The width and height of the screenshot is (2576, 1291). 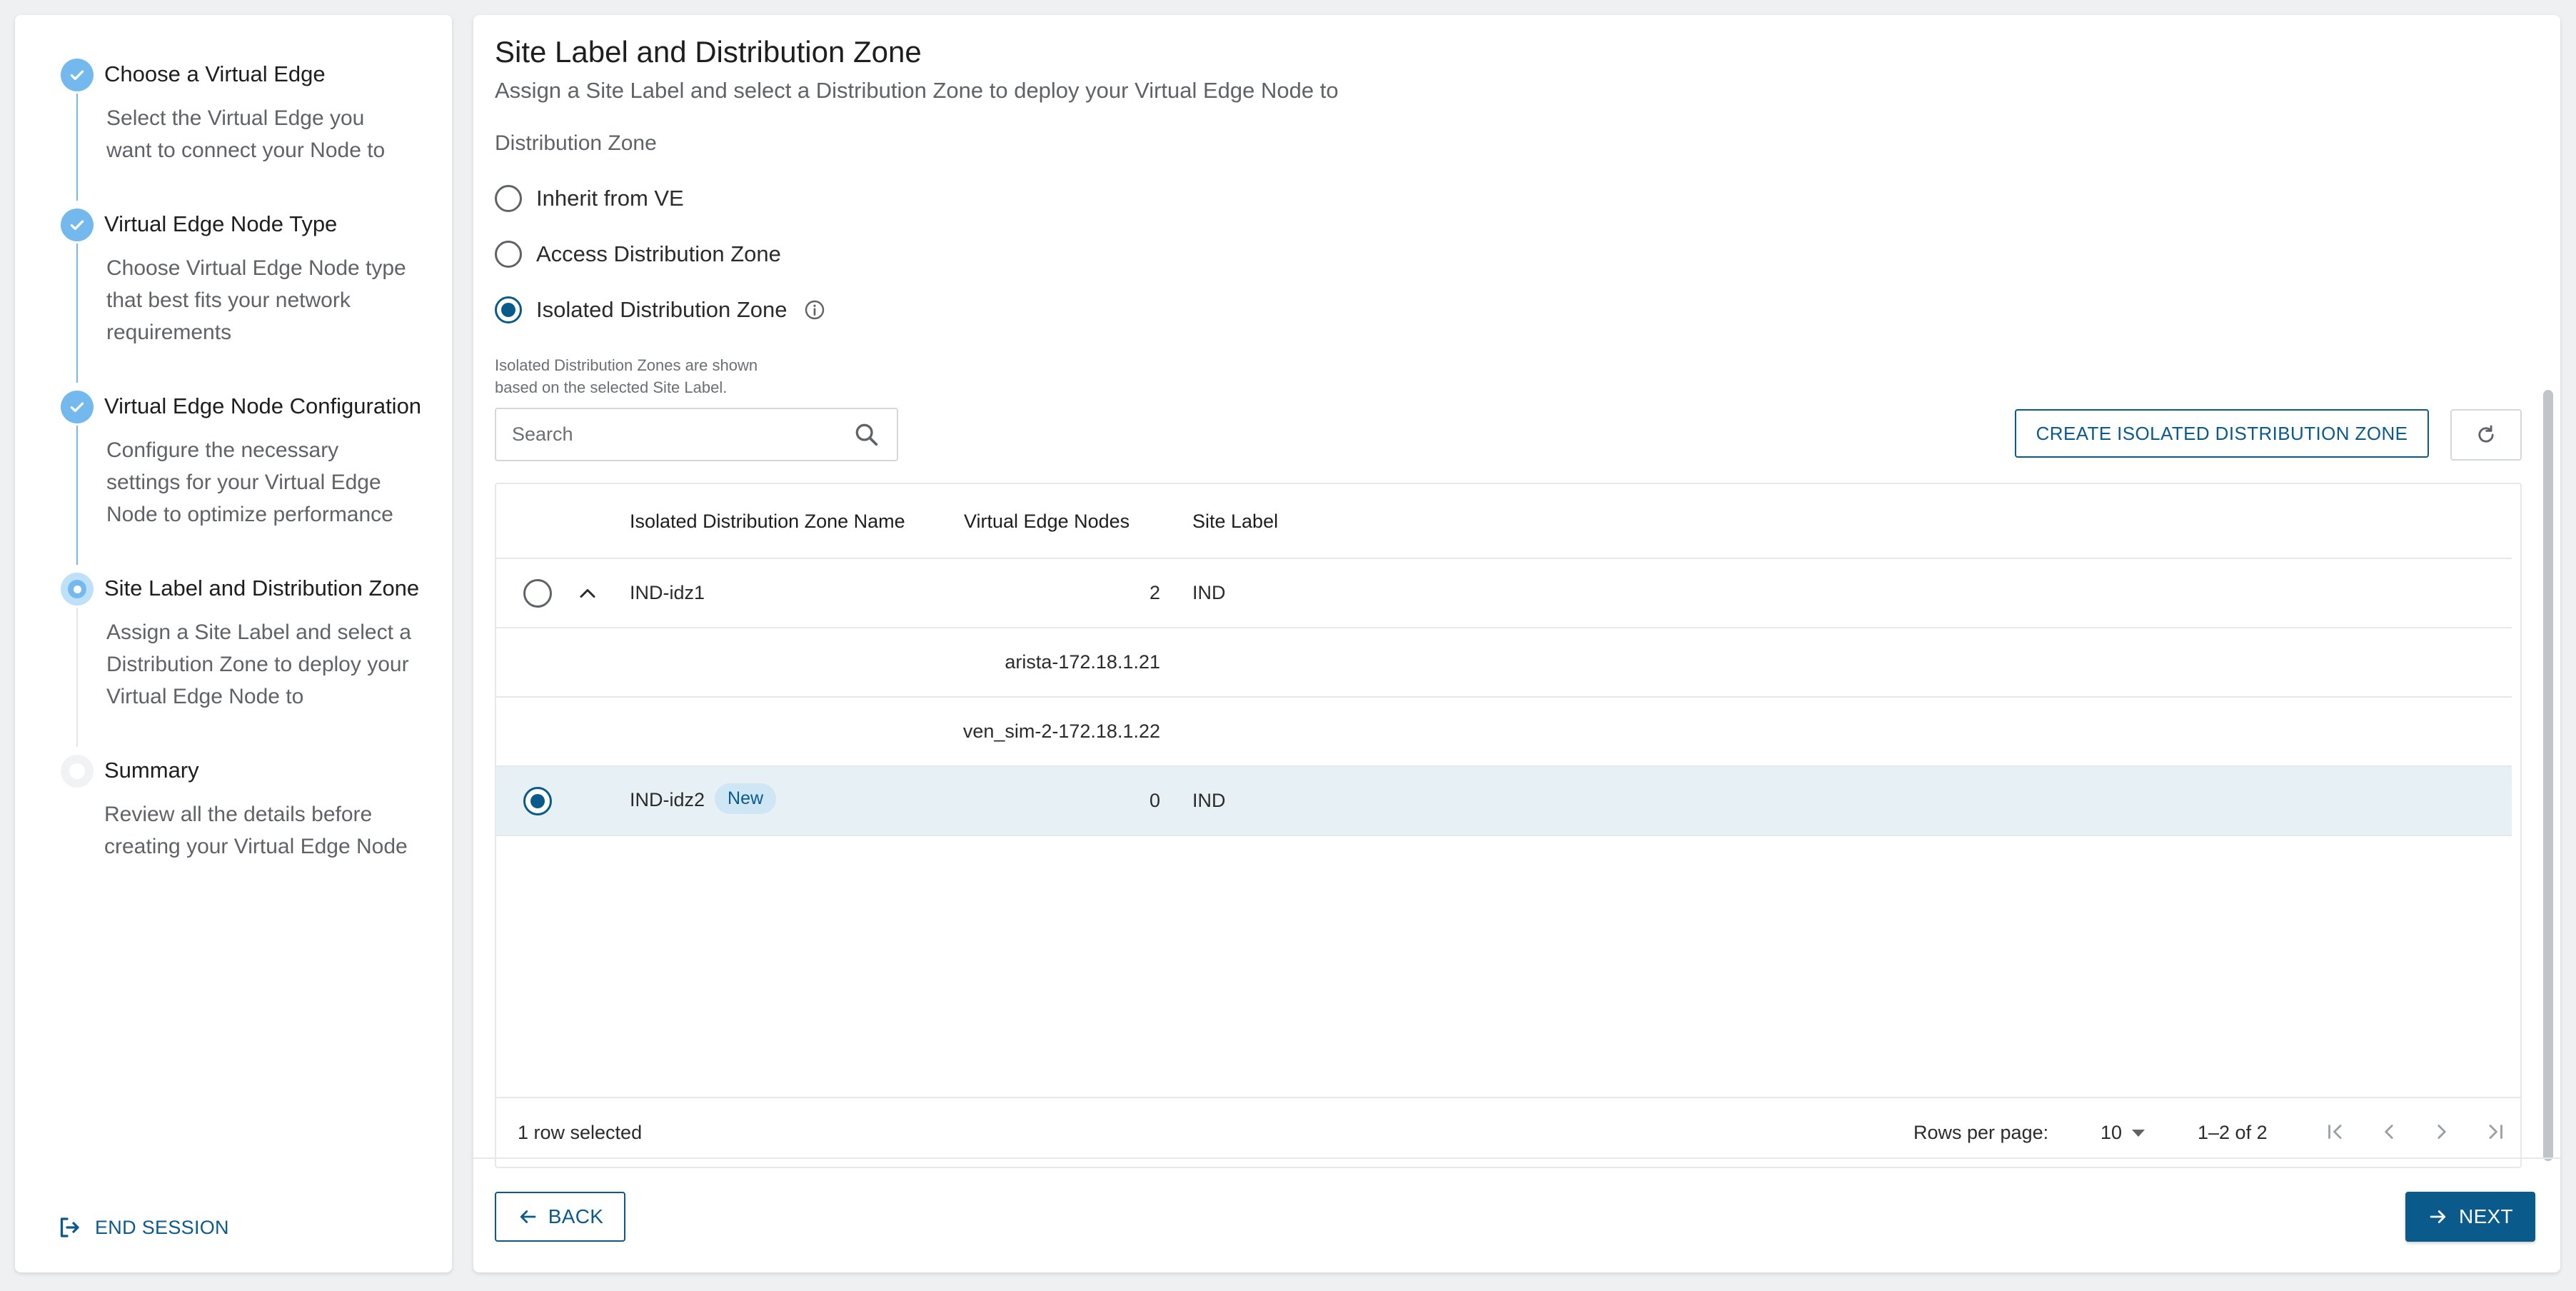 I want to click on rows-per-page-label: Rows per page:, so click(x=1981, y=1132).